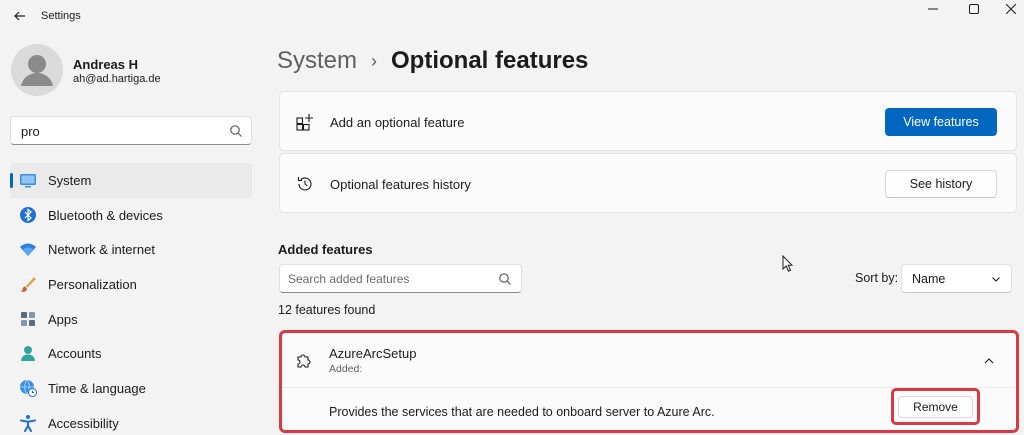 Image resolution: width=1024 pixels, height=435 pixels. Describe the element at coordinates (11, 180) in the screenshot. I see `active-indicator` at that location.